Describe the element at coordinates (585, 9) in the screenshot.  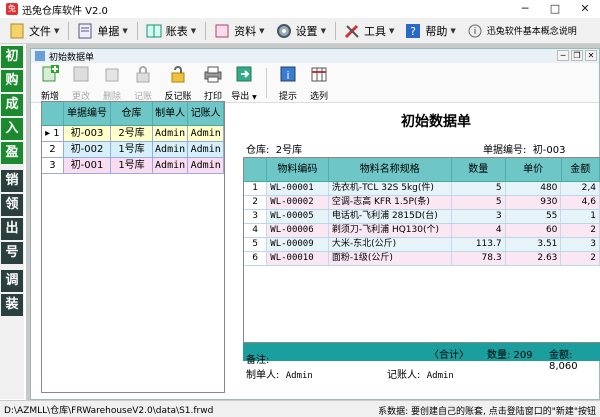
I see `close-button: ✕` at that location.